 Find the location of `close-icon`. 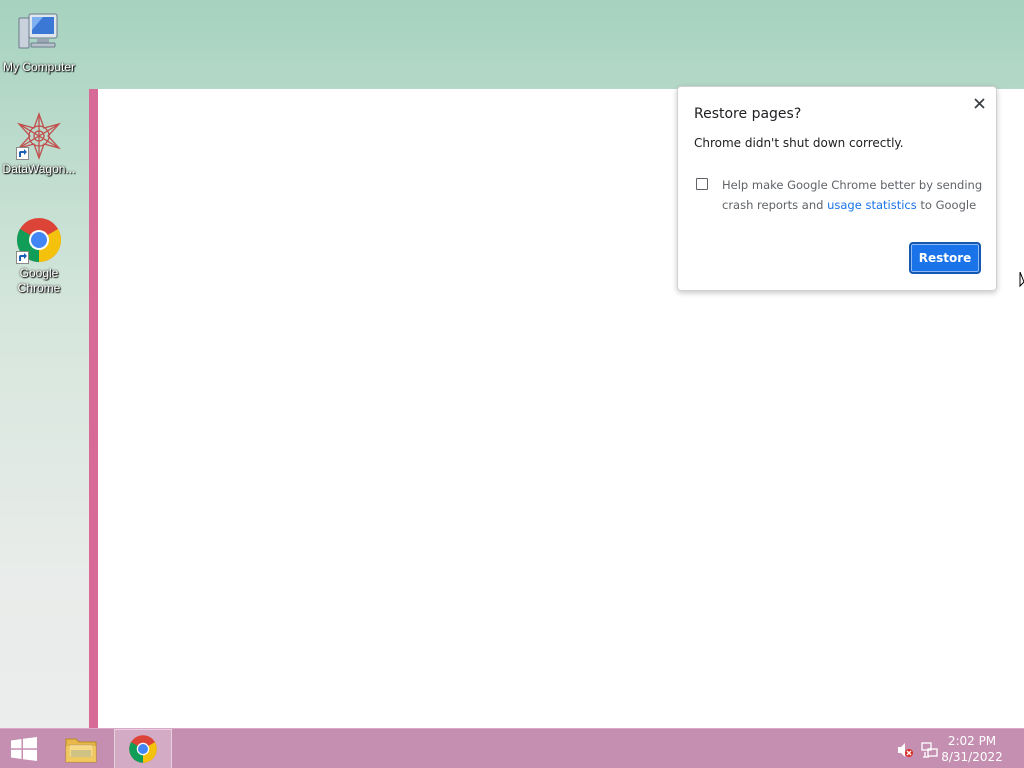

close-icon is located at coordinates (979, 103).